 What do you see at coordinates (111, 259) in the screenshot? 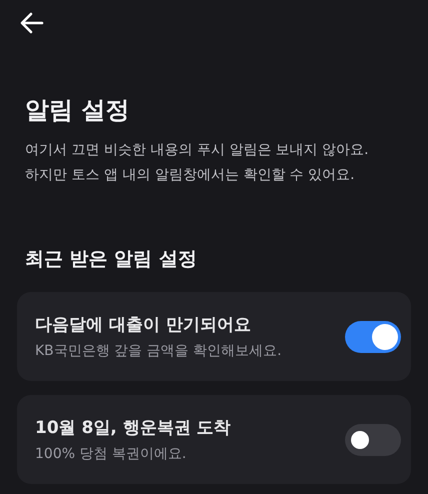
I see `section-title: 최근 받은 알림 설정` at bounding box center [111, 259].